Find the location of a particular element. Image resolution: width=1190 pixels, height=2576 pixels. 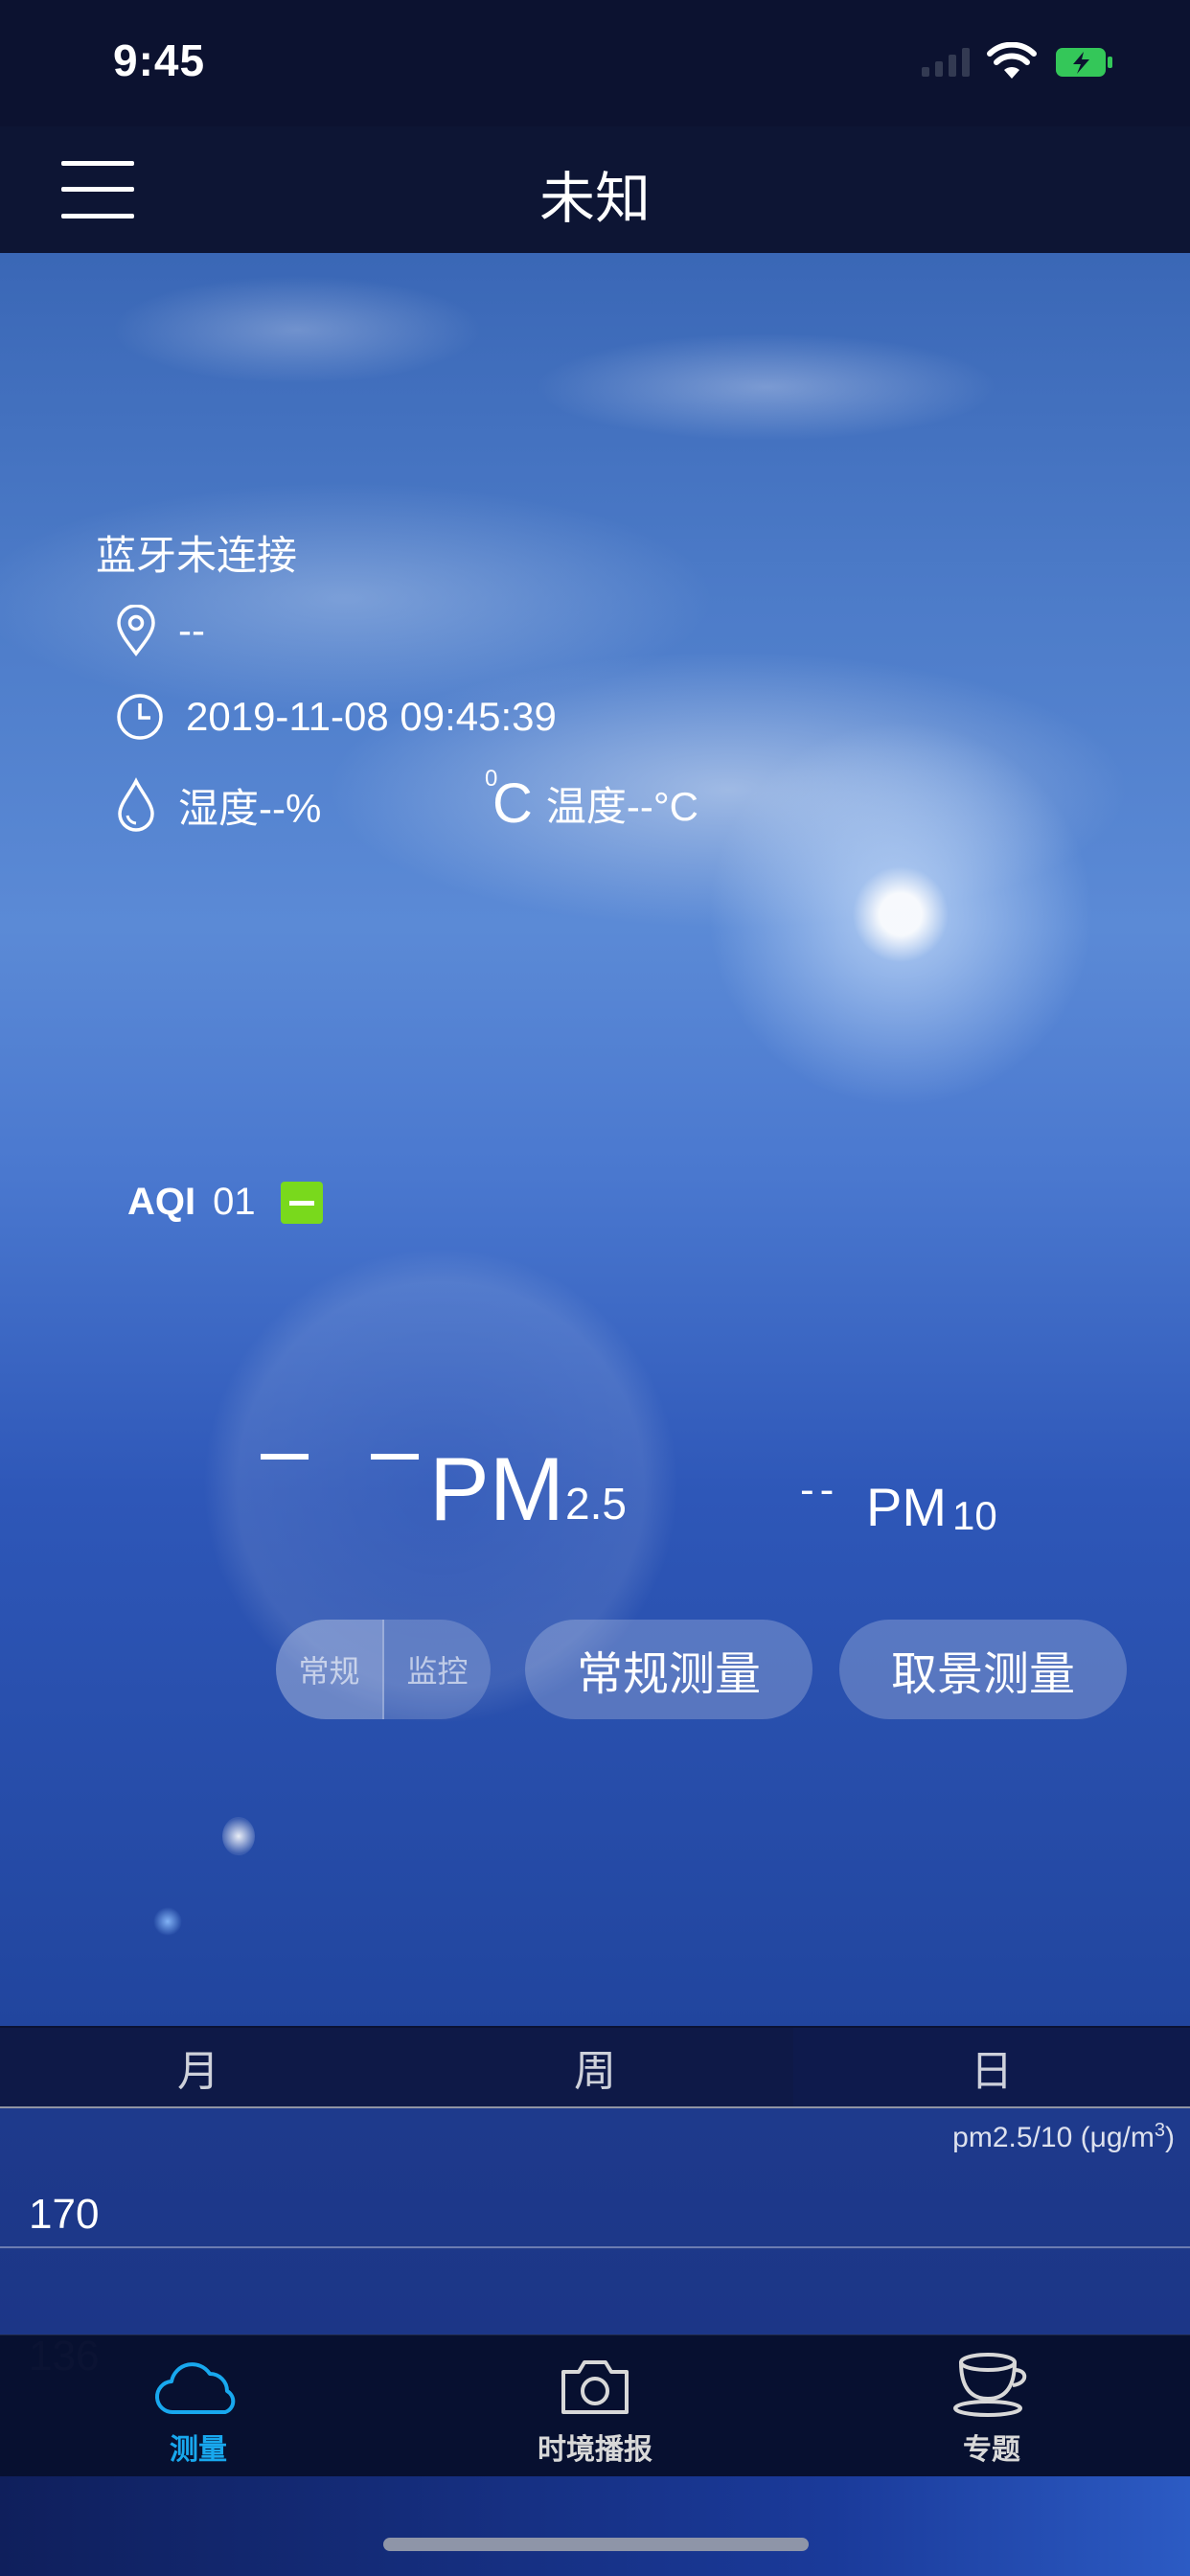

mode-monitor-option: 监控 is located at coordinates (437, 1669).